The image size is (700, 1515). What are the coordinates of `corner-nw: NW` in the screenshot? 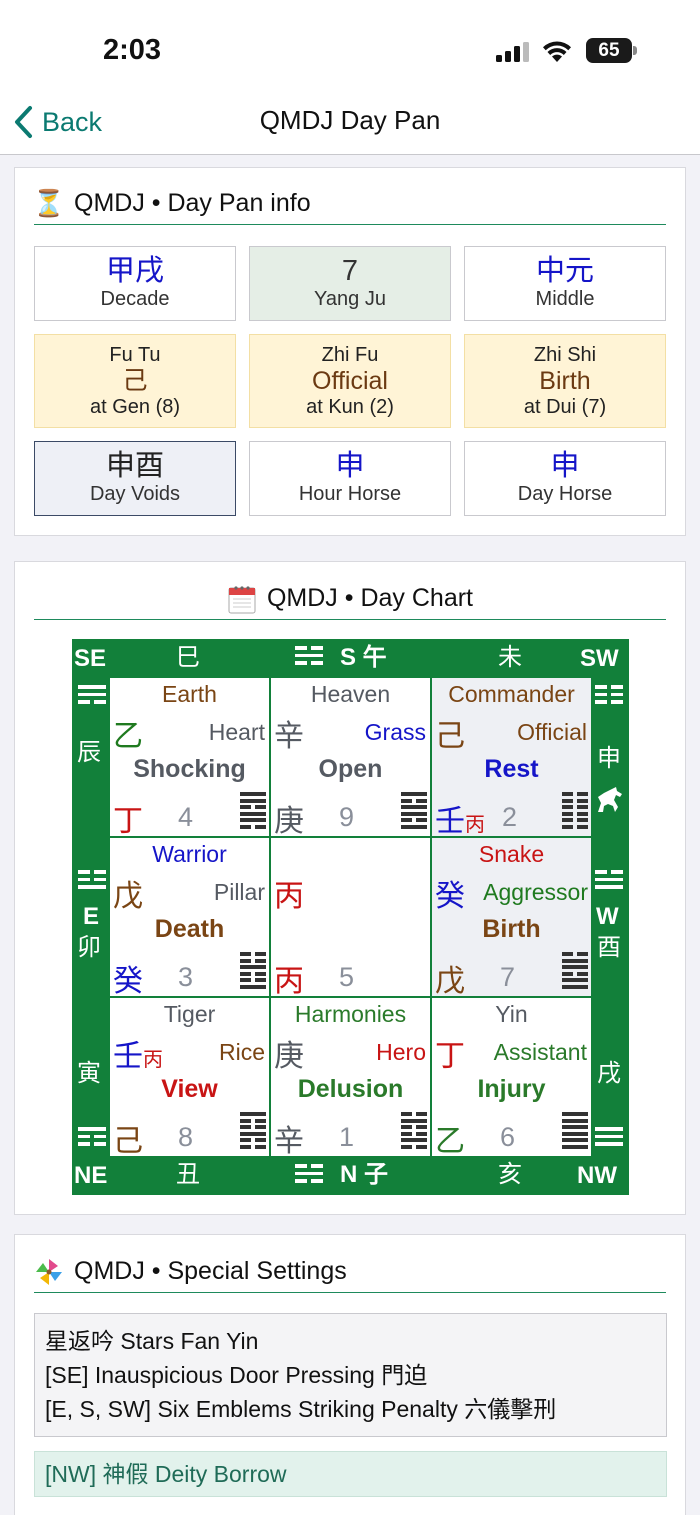 It's located at (597, 1175).